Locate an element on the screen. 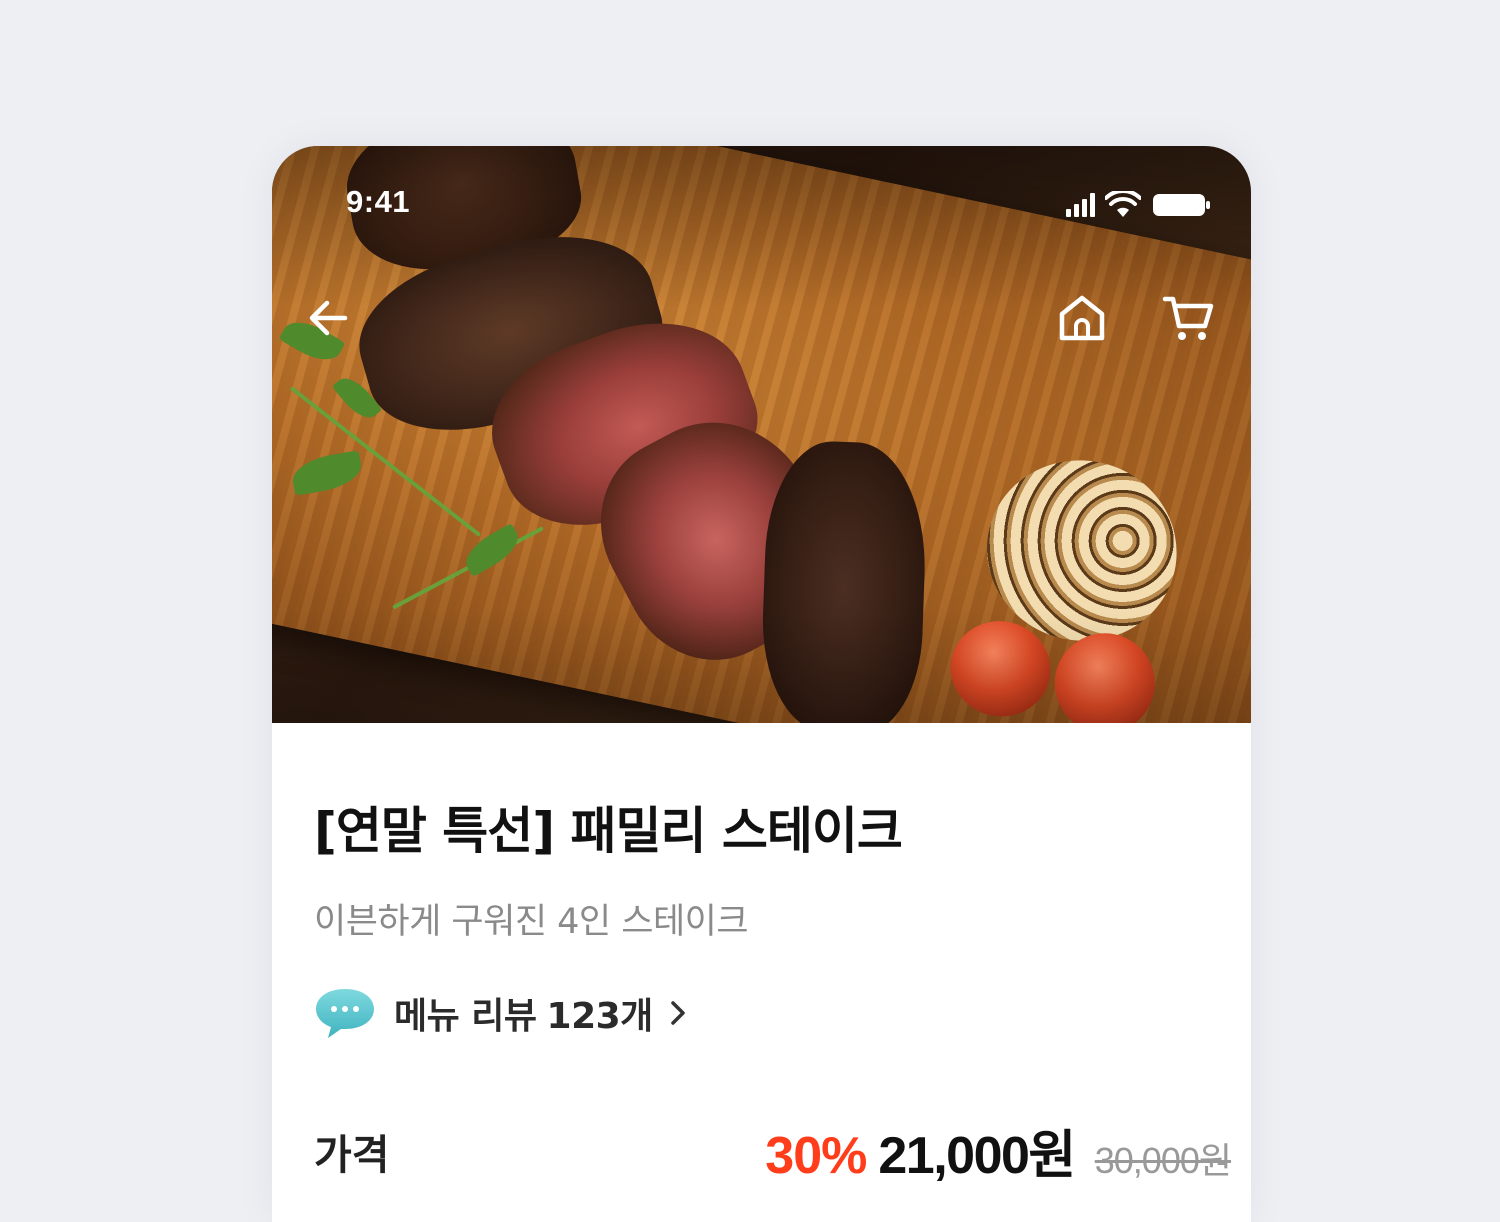 The image size is (1500, 1222). home-icon is located at coordinates (1082, 318).